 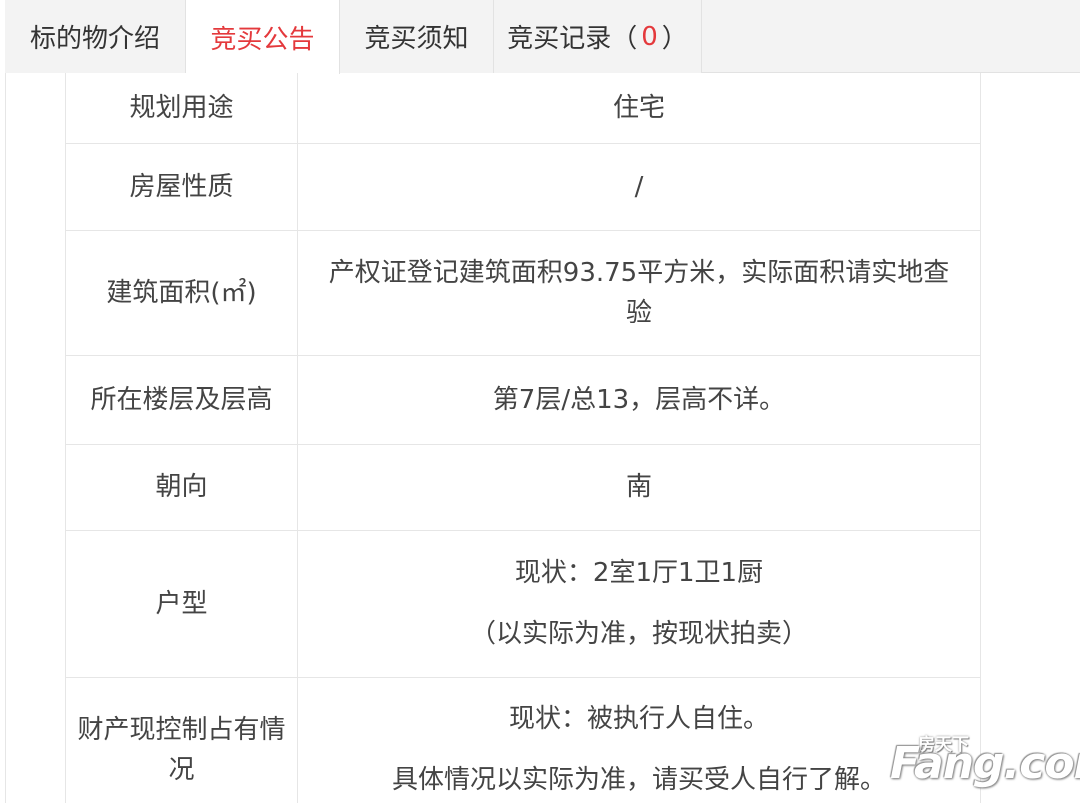 I want to click on row-value-orientation: 南, so click(x=639, y=487).